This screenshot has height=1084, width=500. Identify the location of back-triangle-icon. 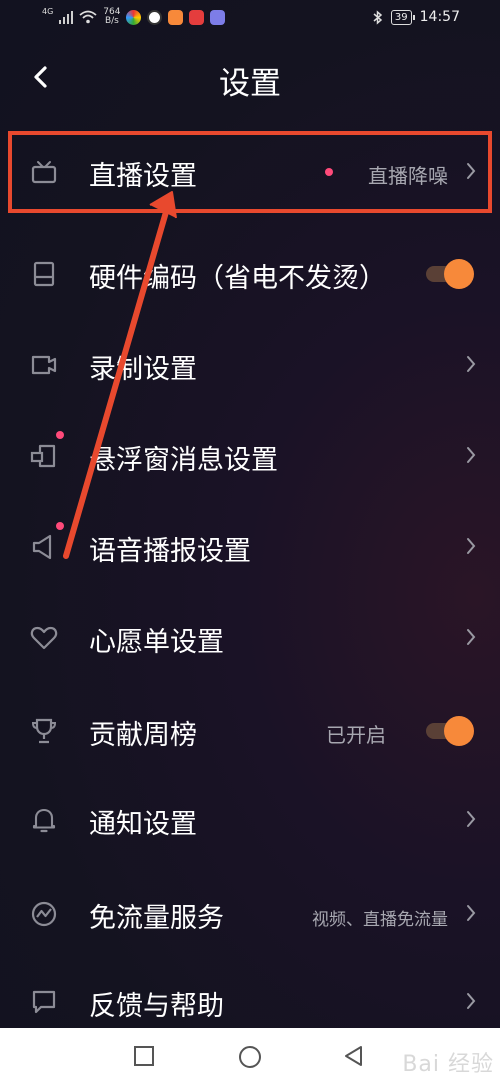
(354, 1056).